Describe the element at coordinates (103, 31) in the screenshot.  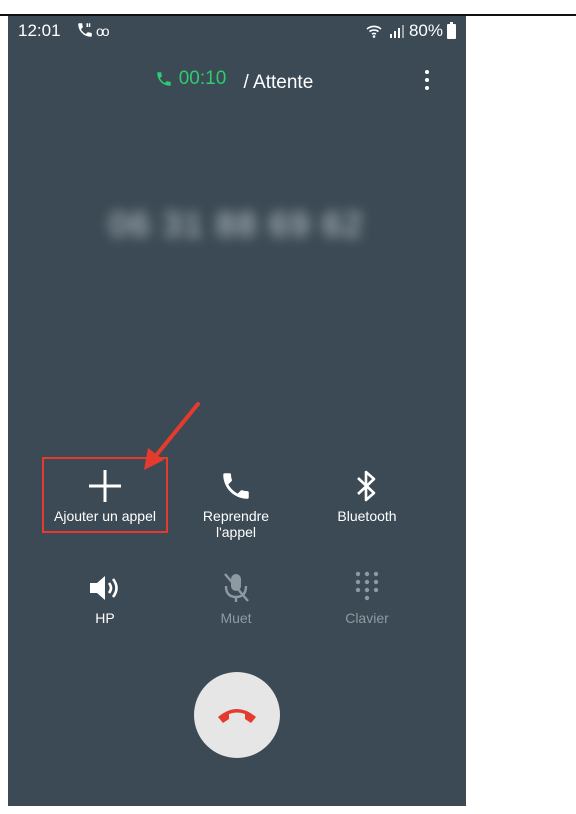
I see `voicemail-icon: oo` at that location.